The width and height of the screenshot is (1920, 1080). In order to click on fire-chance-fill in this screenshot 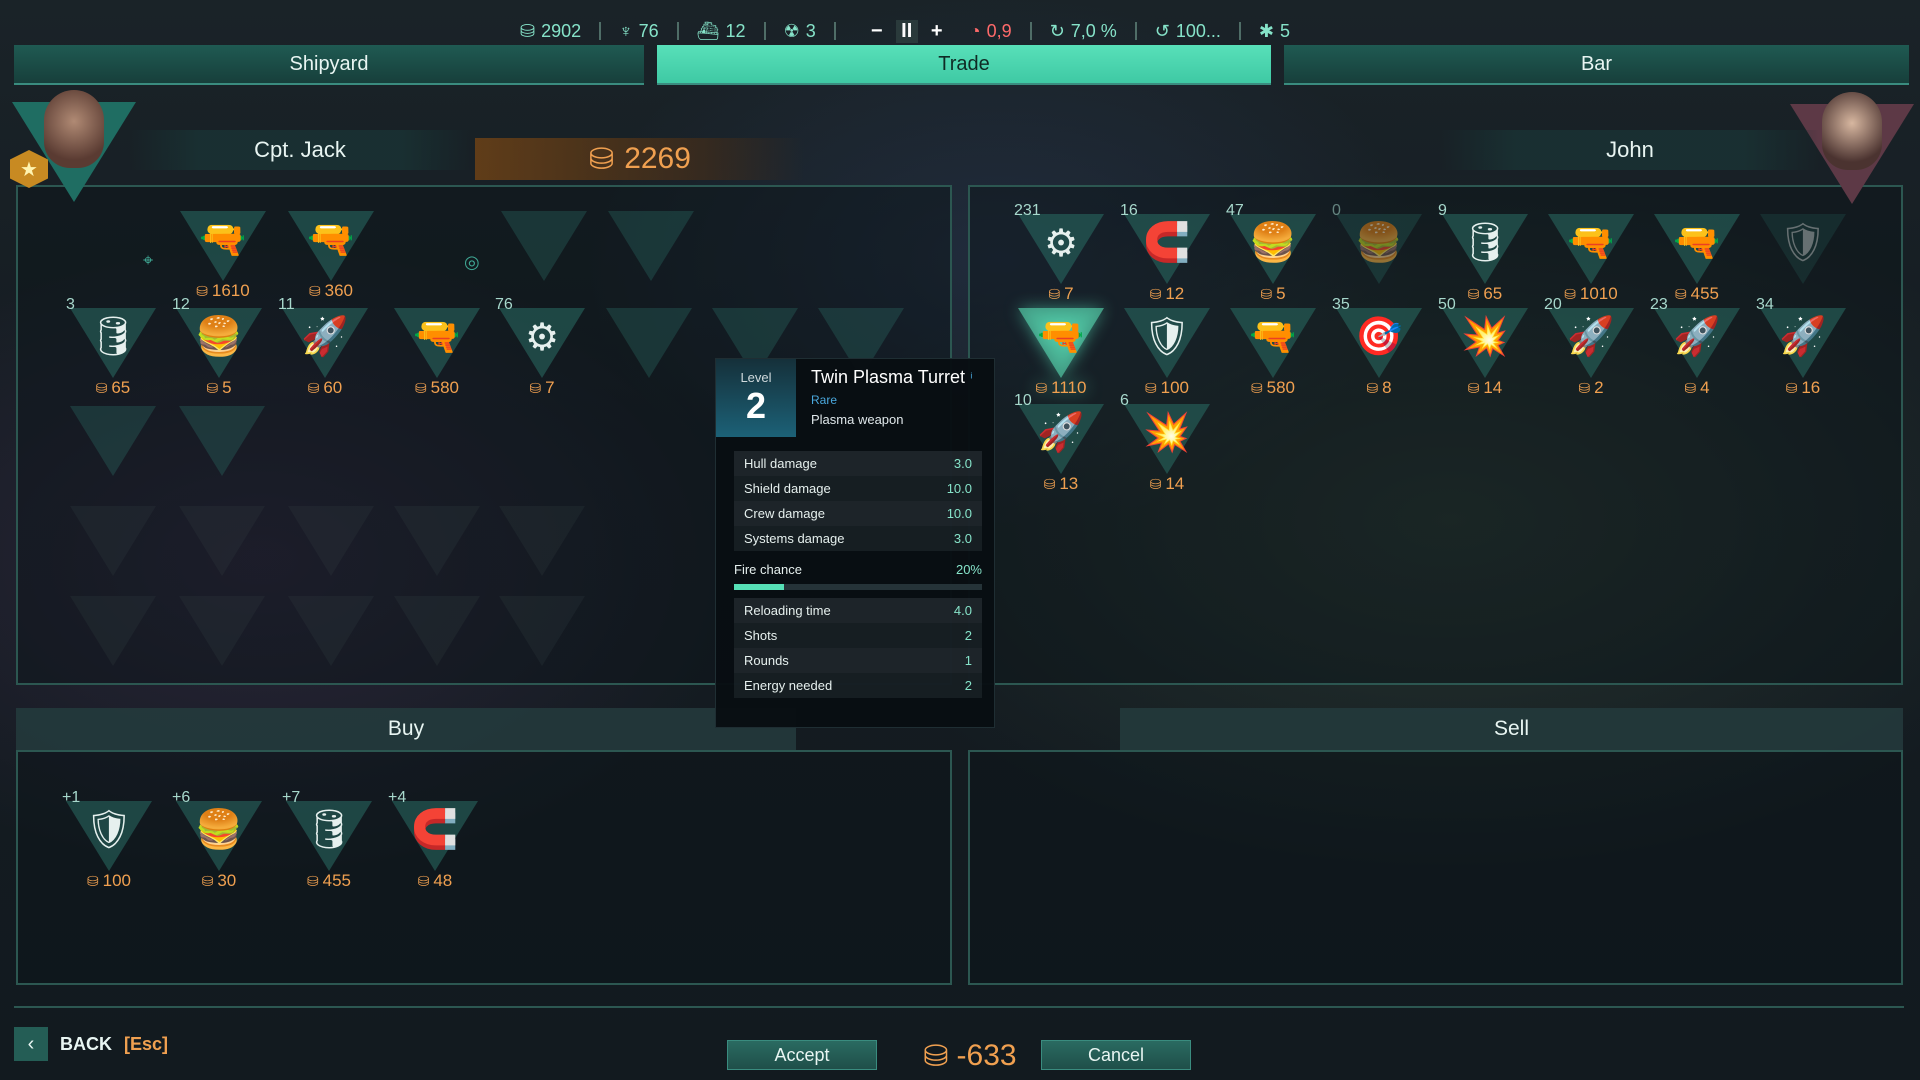, I will do `click(759, 587)`.